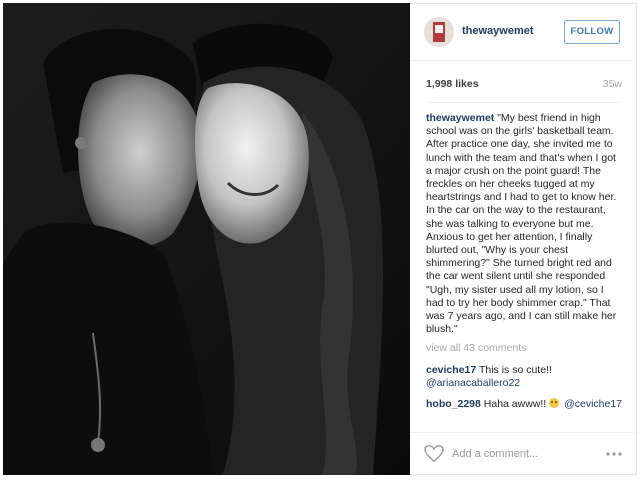  I want to click on post-header: thewaywemet FOLLOW, so click(523, 32).